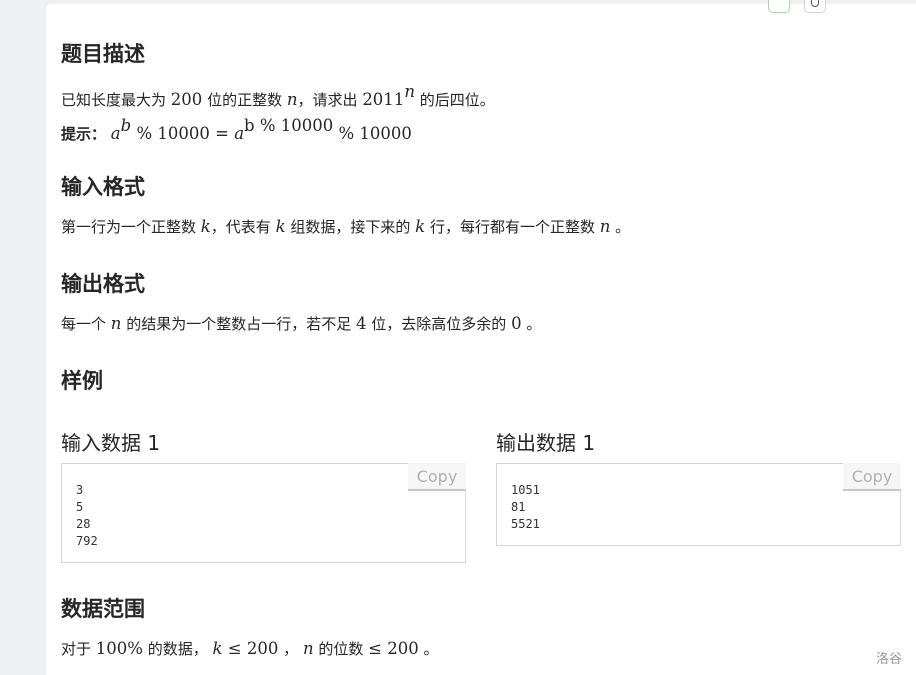 The image size is (916, 675). I want to click on sample-input-box: 3 5 28 792 Copy, so click(263, 513).